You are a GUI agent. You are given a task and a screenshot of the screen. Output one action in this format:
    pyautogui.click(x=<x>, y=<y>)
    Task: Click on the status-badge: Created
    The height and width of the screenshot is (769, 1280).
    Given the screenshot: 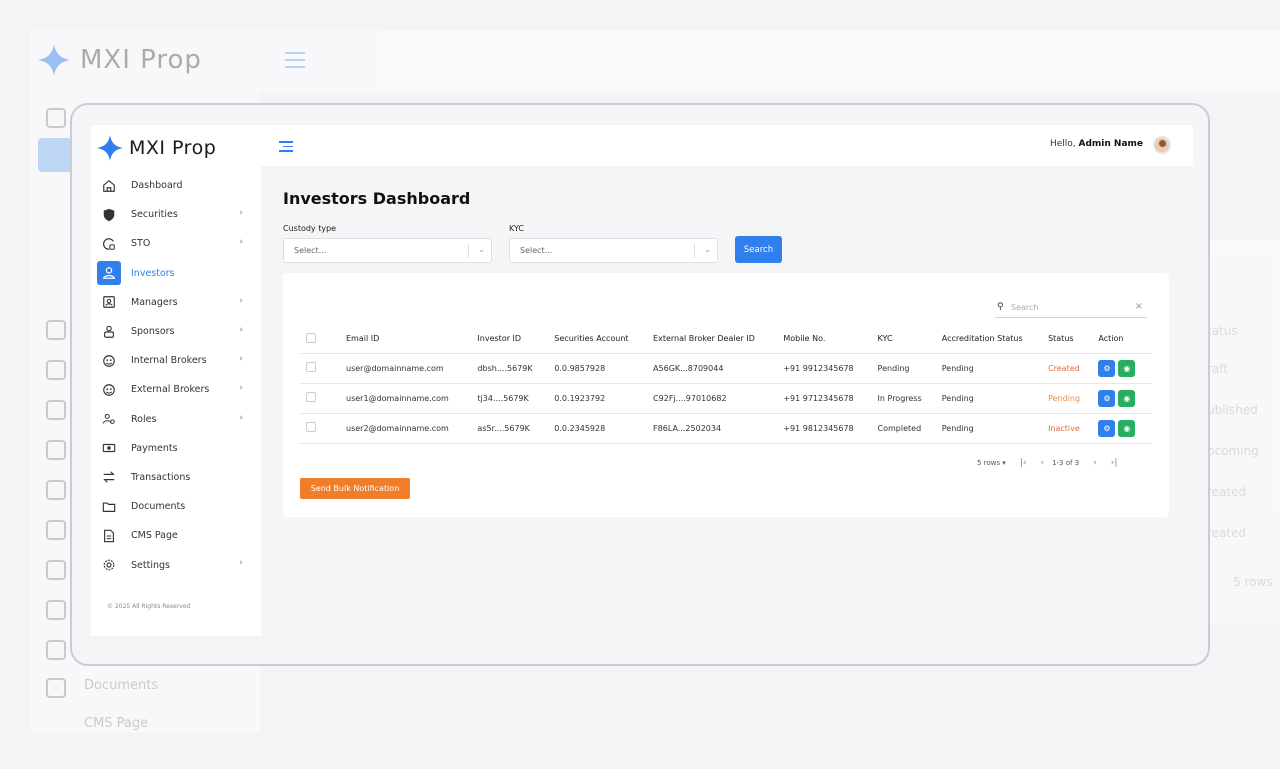 What is the action you would take?
    pyautogui.click(x=1067, y=368)
    